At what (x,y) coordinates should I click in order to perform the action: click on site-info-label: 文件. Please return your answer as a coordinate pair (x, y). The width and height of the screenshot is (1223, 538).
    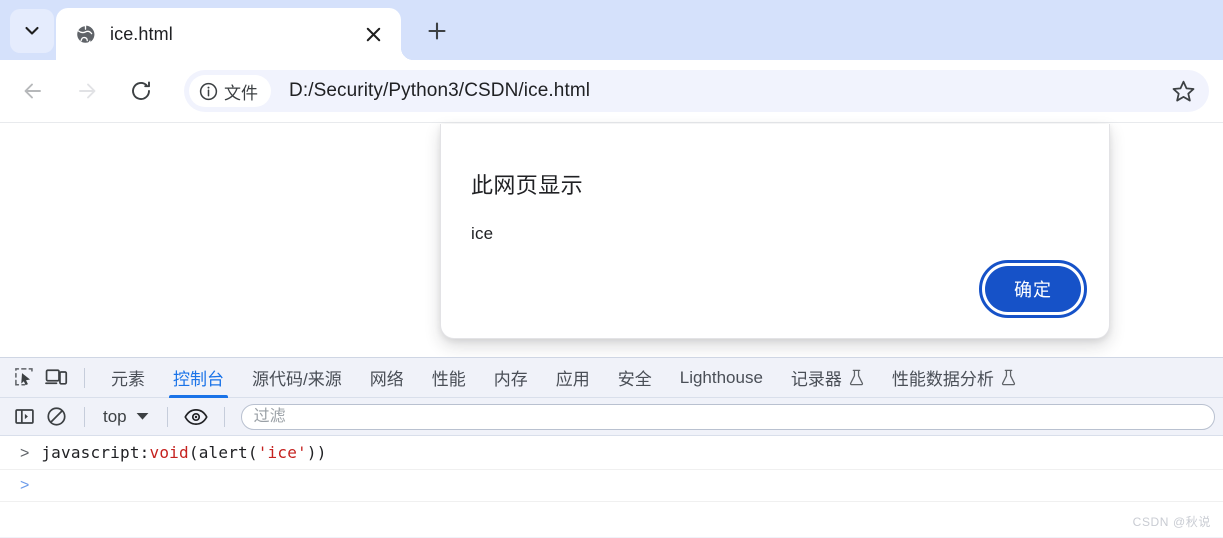
    Looking at the image, I should click on (241, 93).